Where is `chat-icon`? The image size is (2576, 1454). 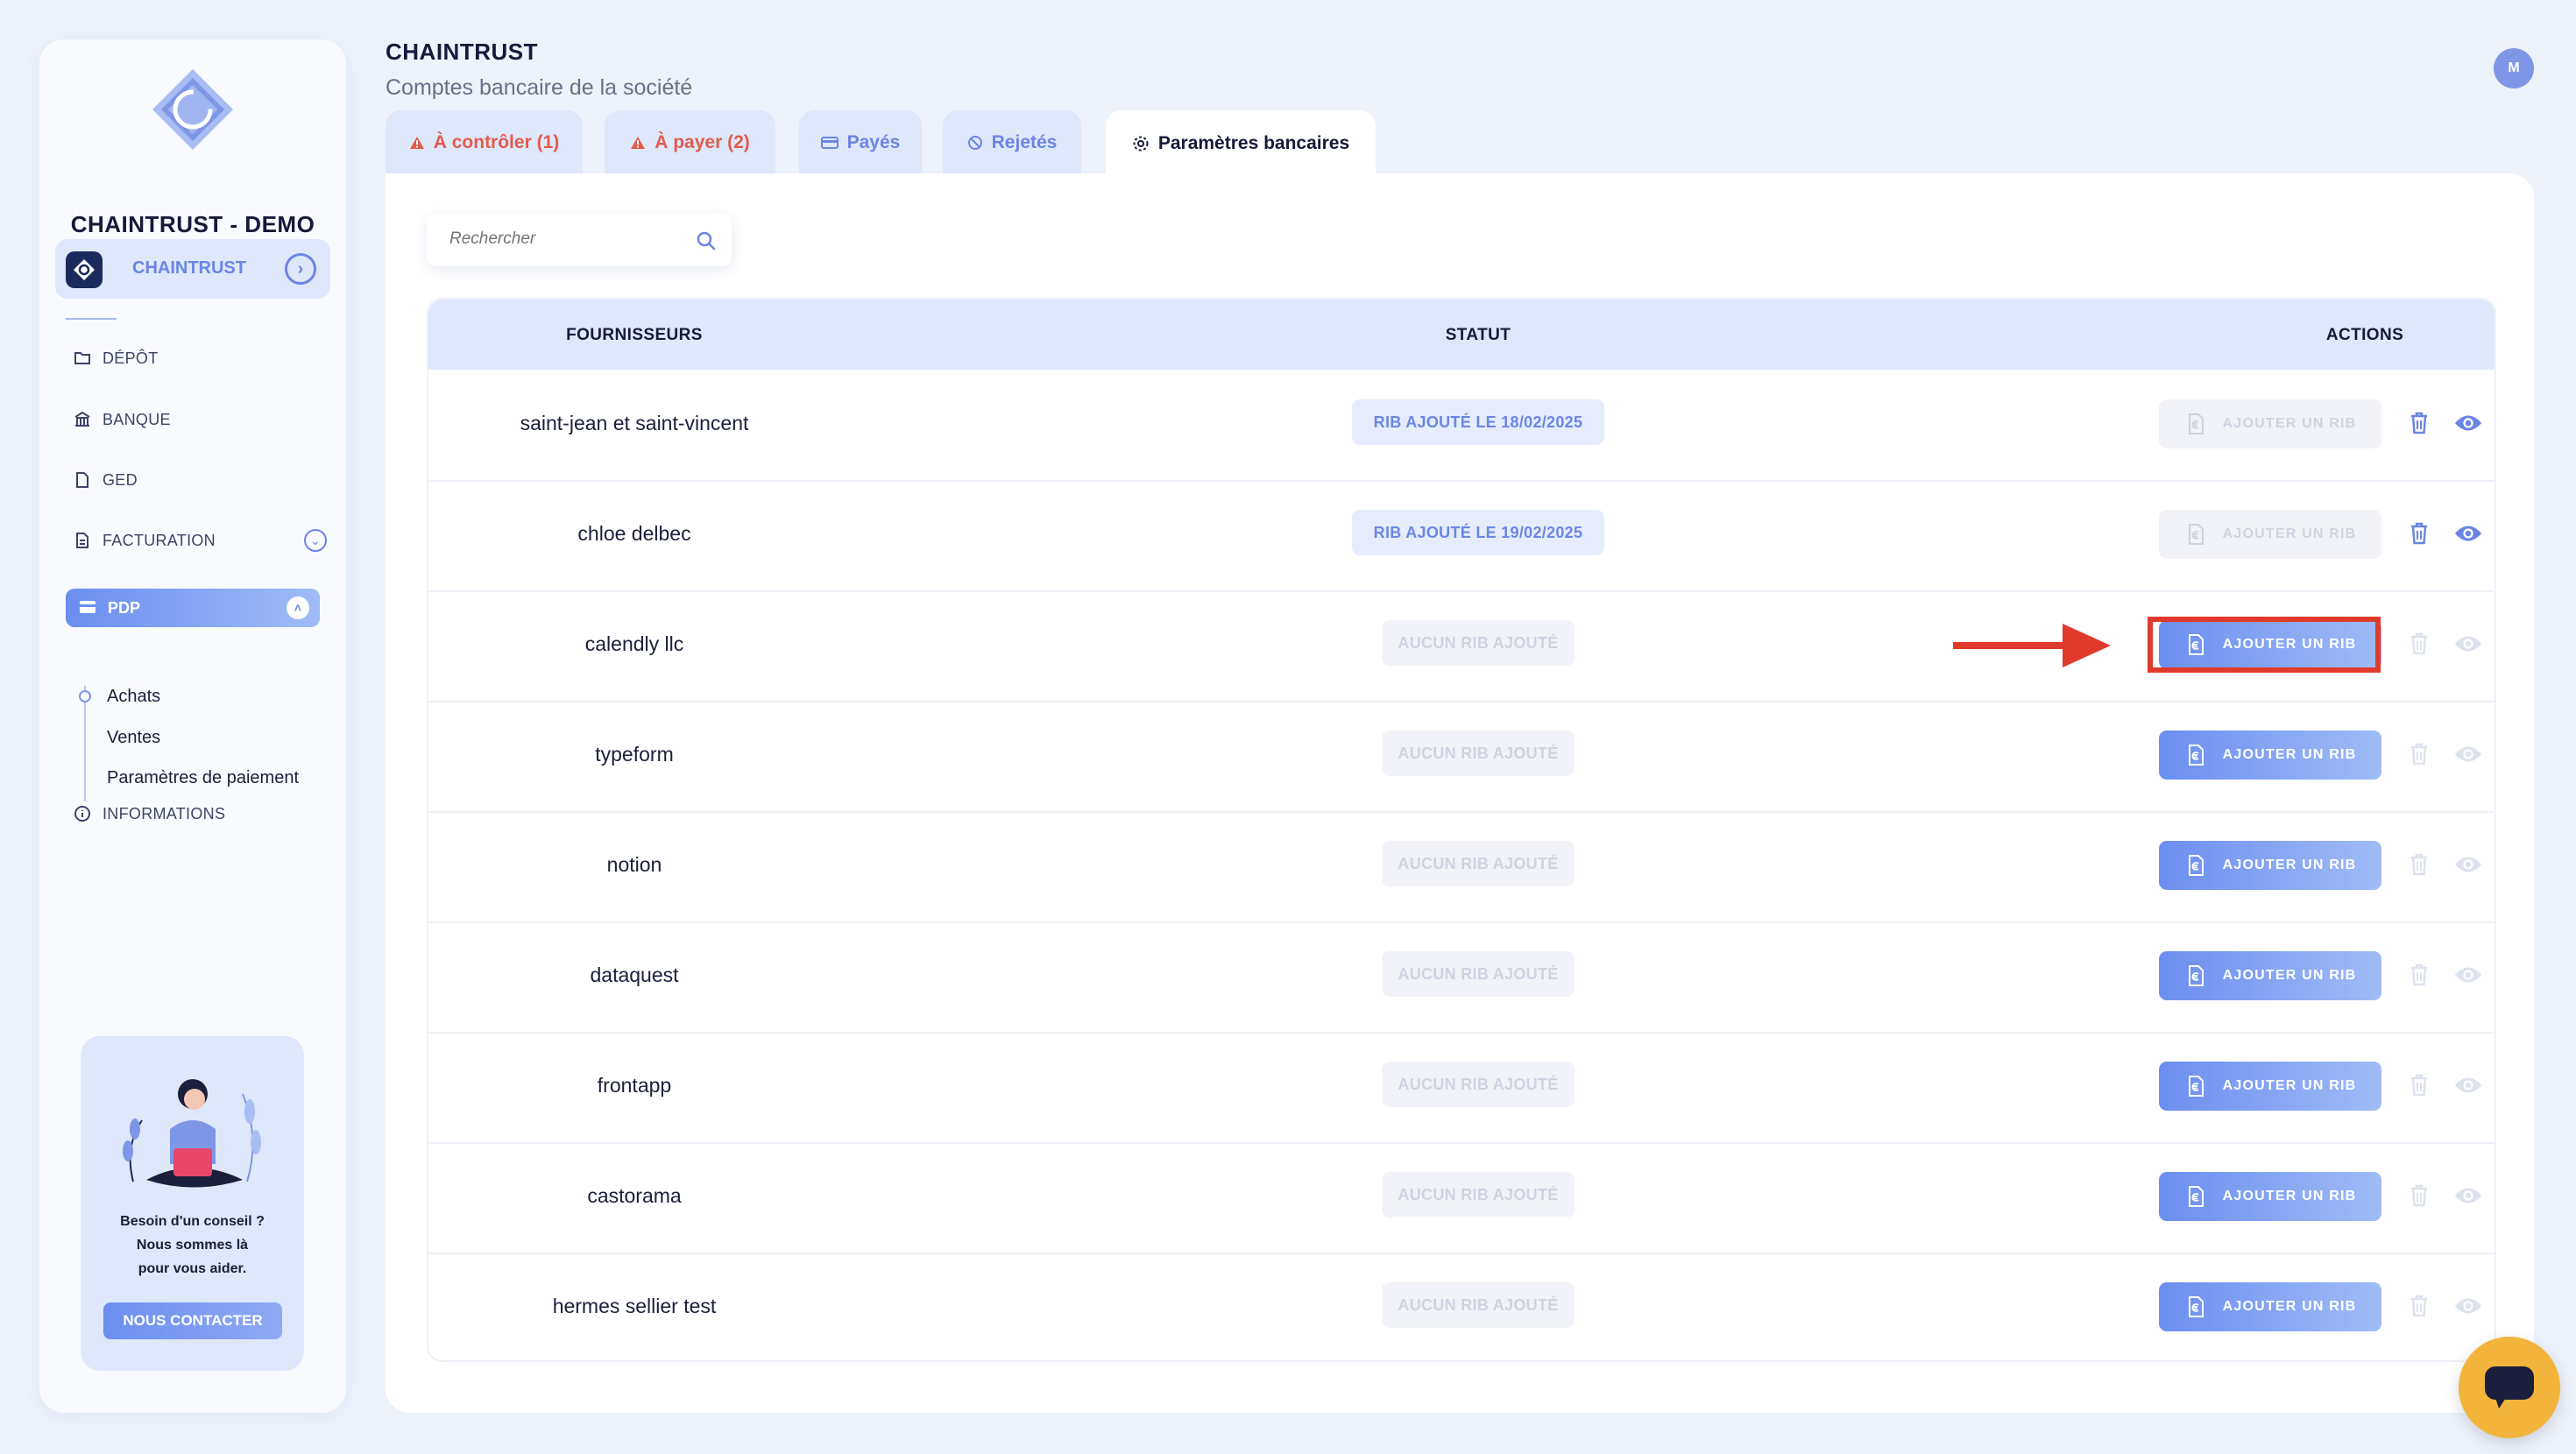 chat-icon is located at coordinates (2509, 1387).